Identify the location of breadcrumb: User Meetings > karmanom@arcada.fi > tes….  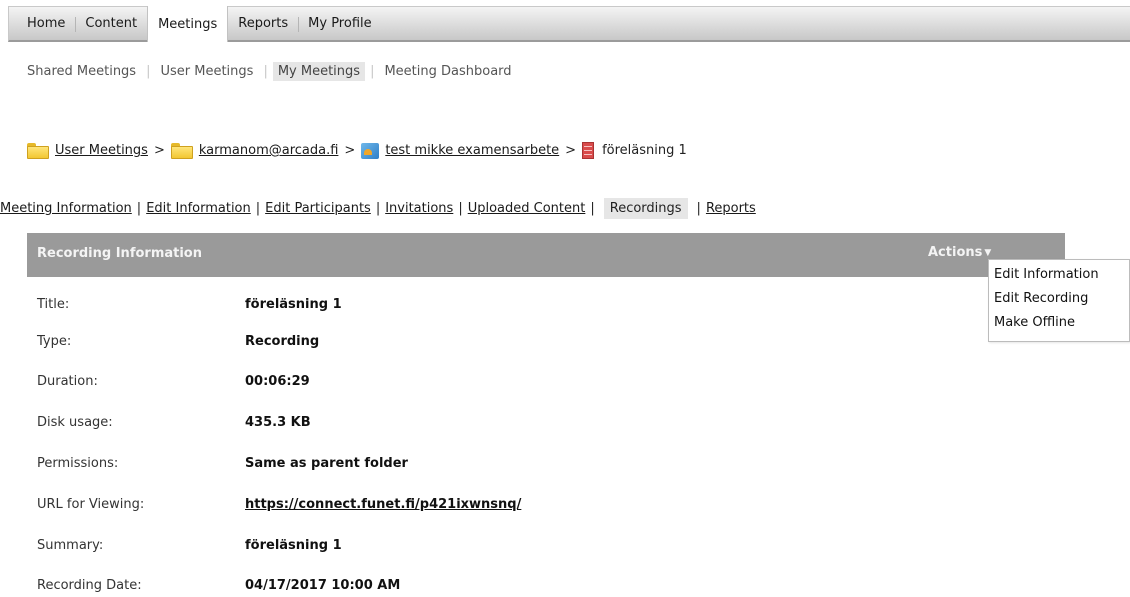
(357, 150).